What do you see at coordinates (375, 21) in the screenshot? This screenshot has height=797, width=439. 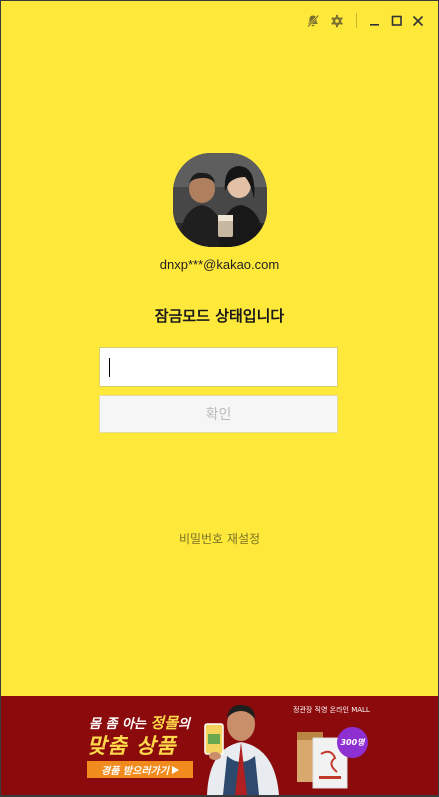 I see `minimize-icon` at bounding box center [375, 21].